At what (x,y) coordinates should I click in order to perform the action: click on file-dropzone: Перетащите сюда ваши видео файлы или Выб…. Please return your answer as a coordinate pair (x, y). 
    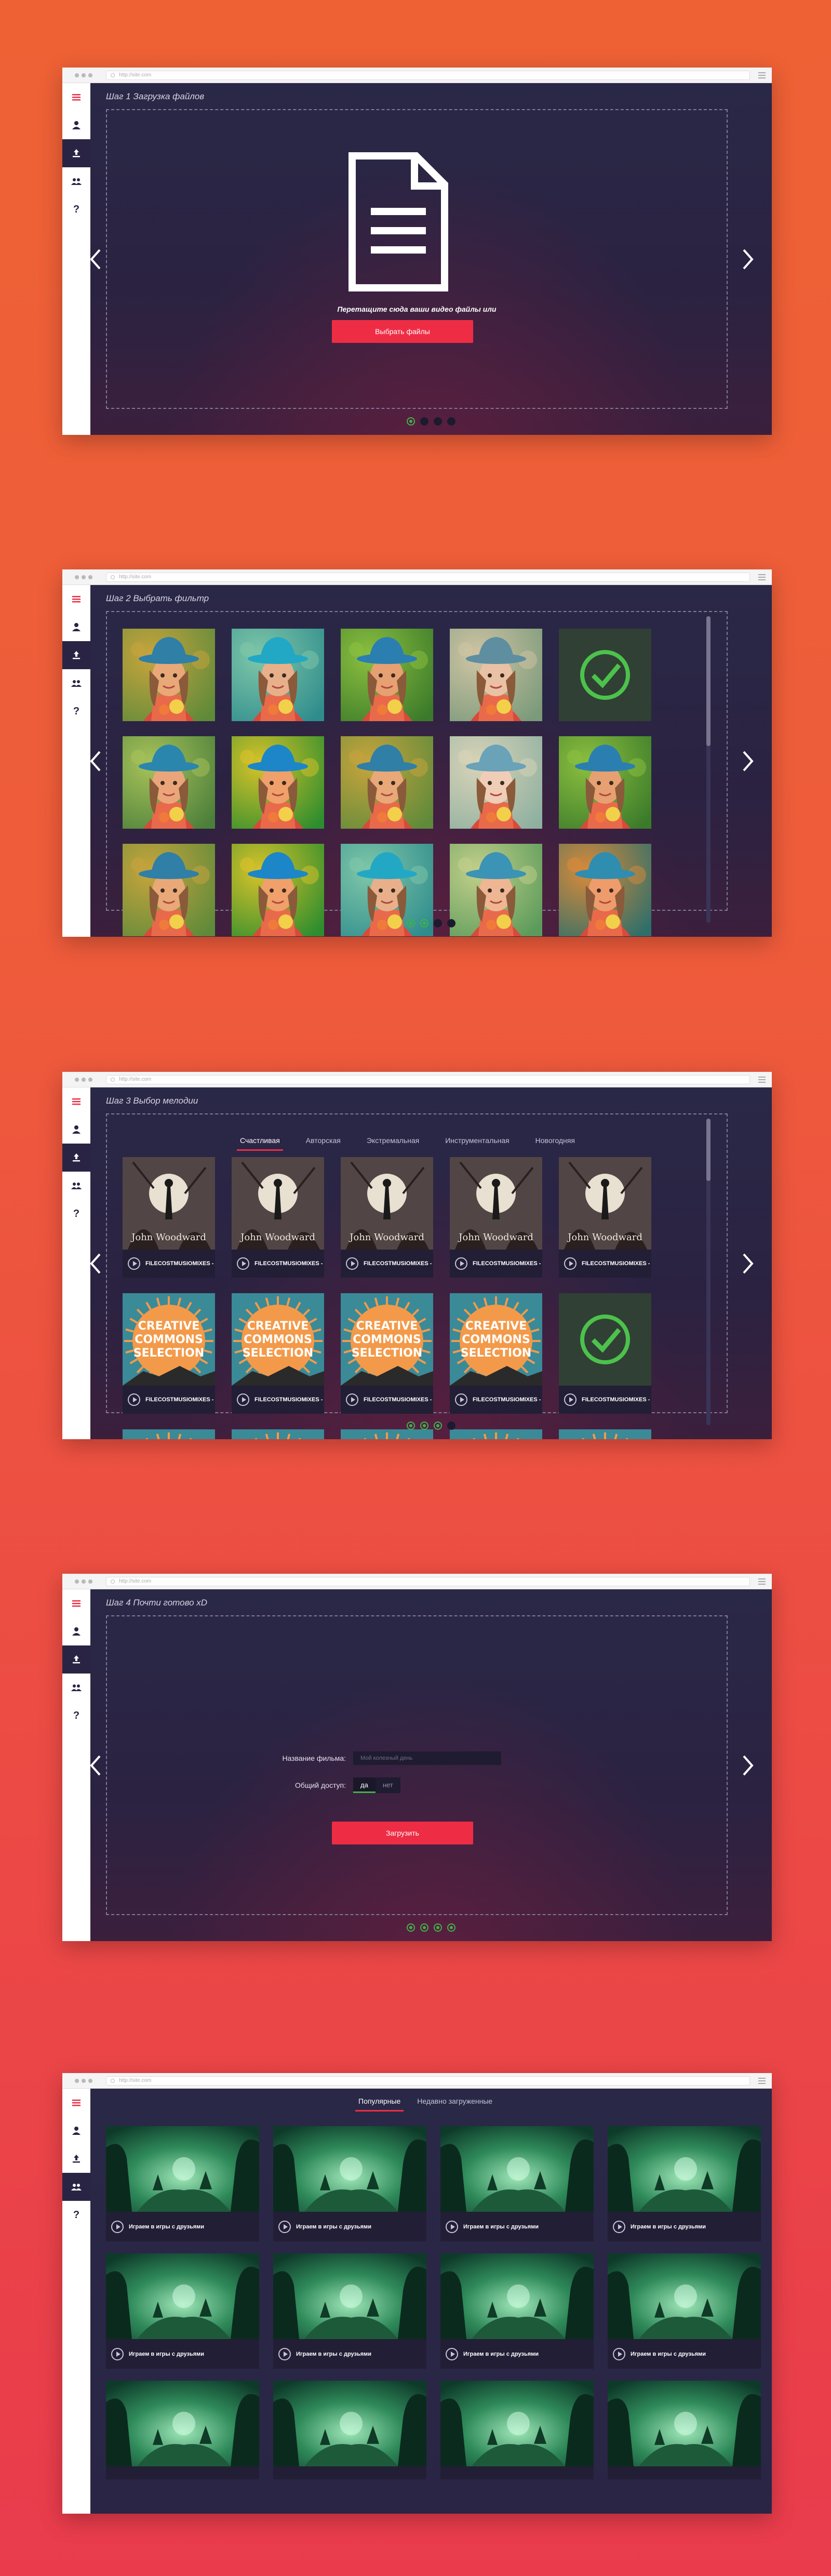
    Looking at the image, I should click on (417, 259).